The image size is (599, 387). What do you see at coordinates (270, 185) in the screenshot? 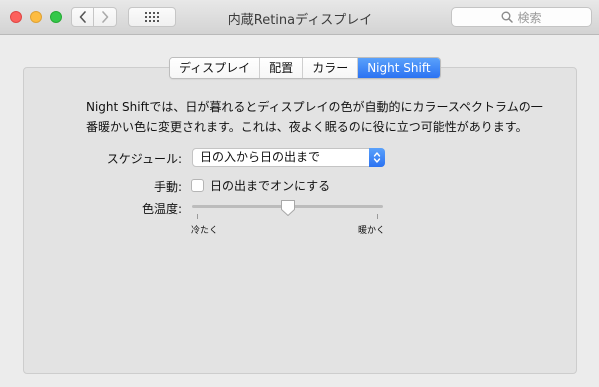
I see `manual-option-label: 日の出までオンにする` at bounding box center [270, 185].